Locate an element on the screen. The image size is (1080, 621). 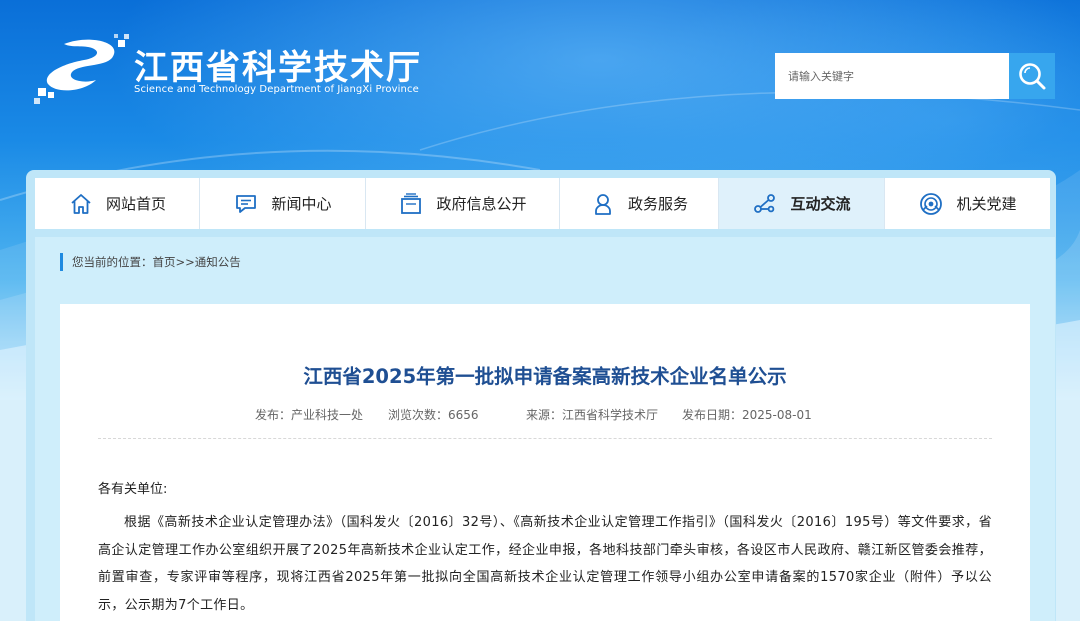
home-icon is located at coordinates (81, 204).